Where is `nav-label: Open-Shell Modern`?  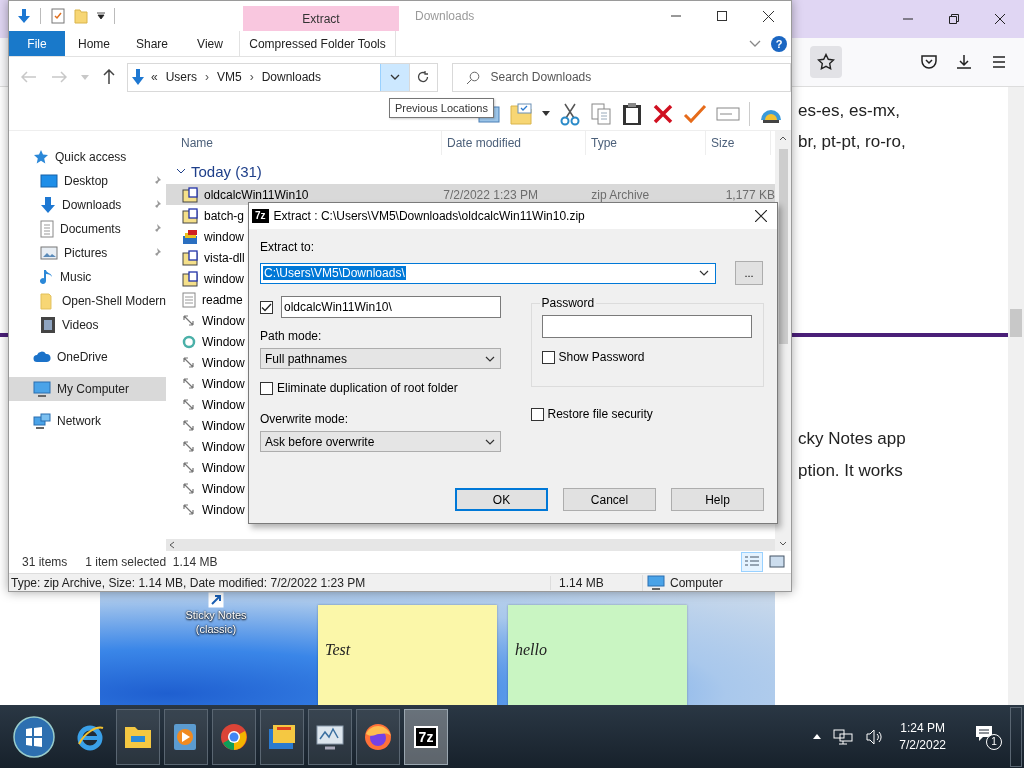 nav-label: Open-Shell Modern is located at coordinates (113, 301).